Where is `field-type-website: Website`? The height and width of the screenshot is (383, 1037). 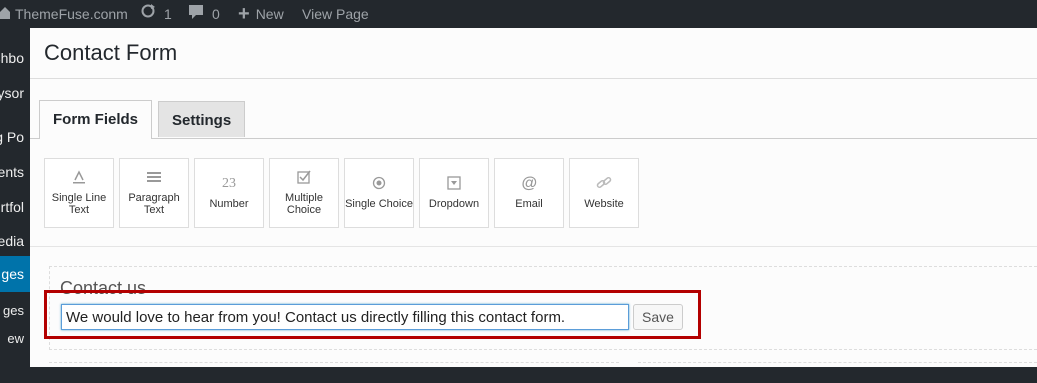
field-type-website: Website is located at coordinates (604, 193).